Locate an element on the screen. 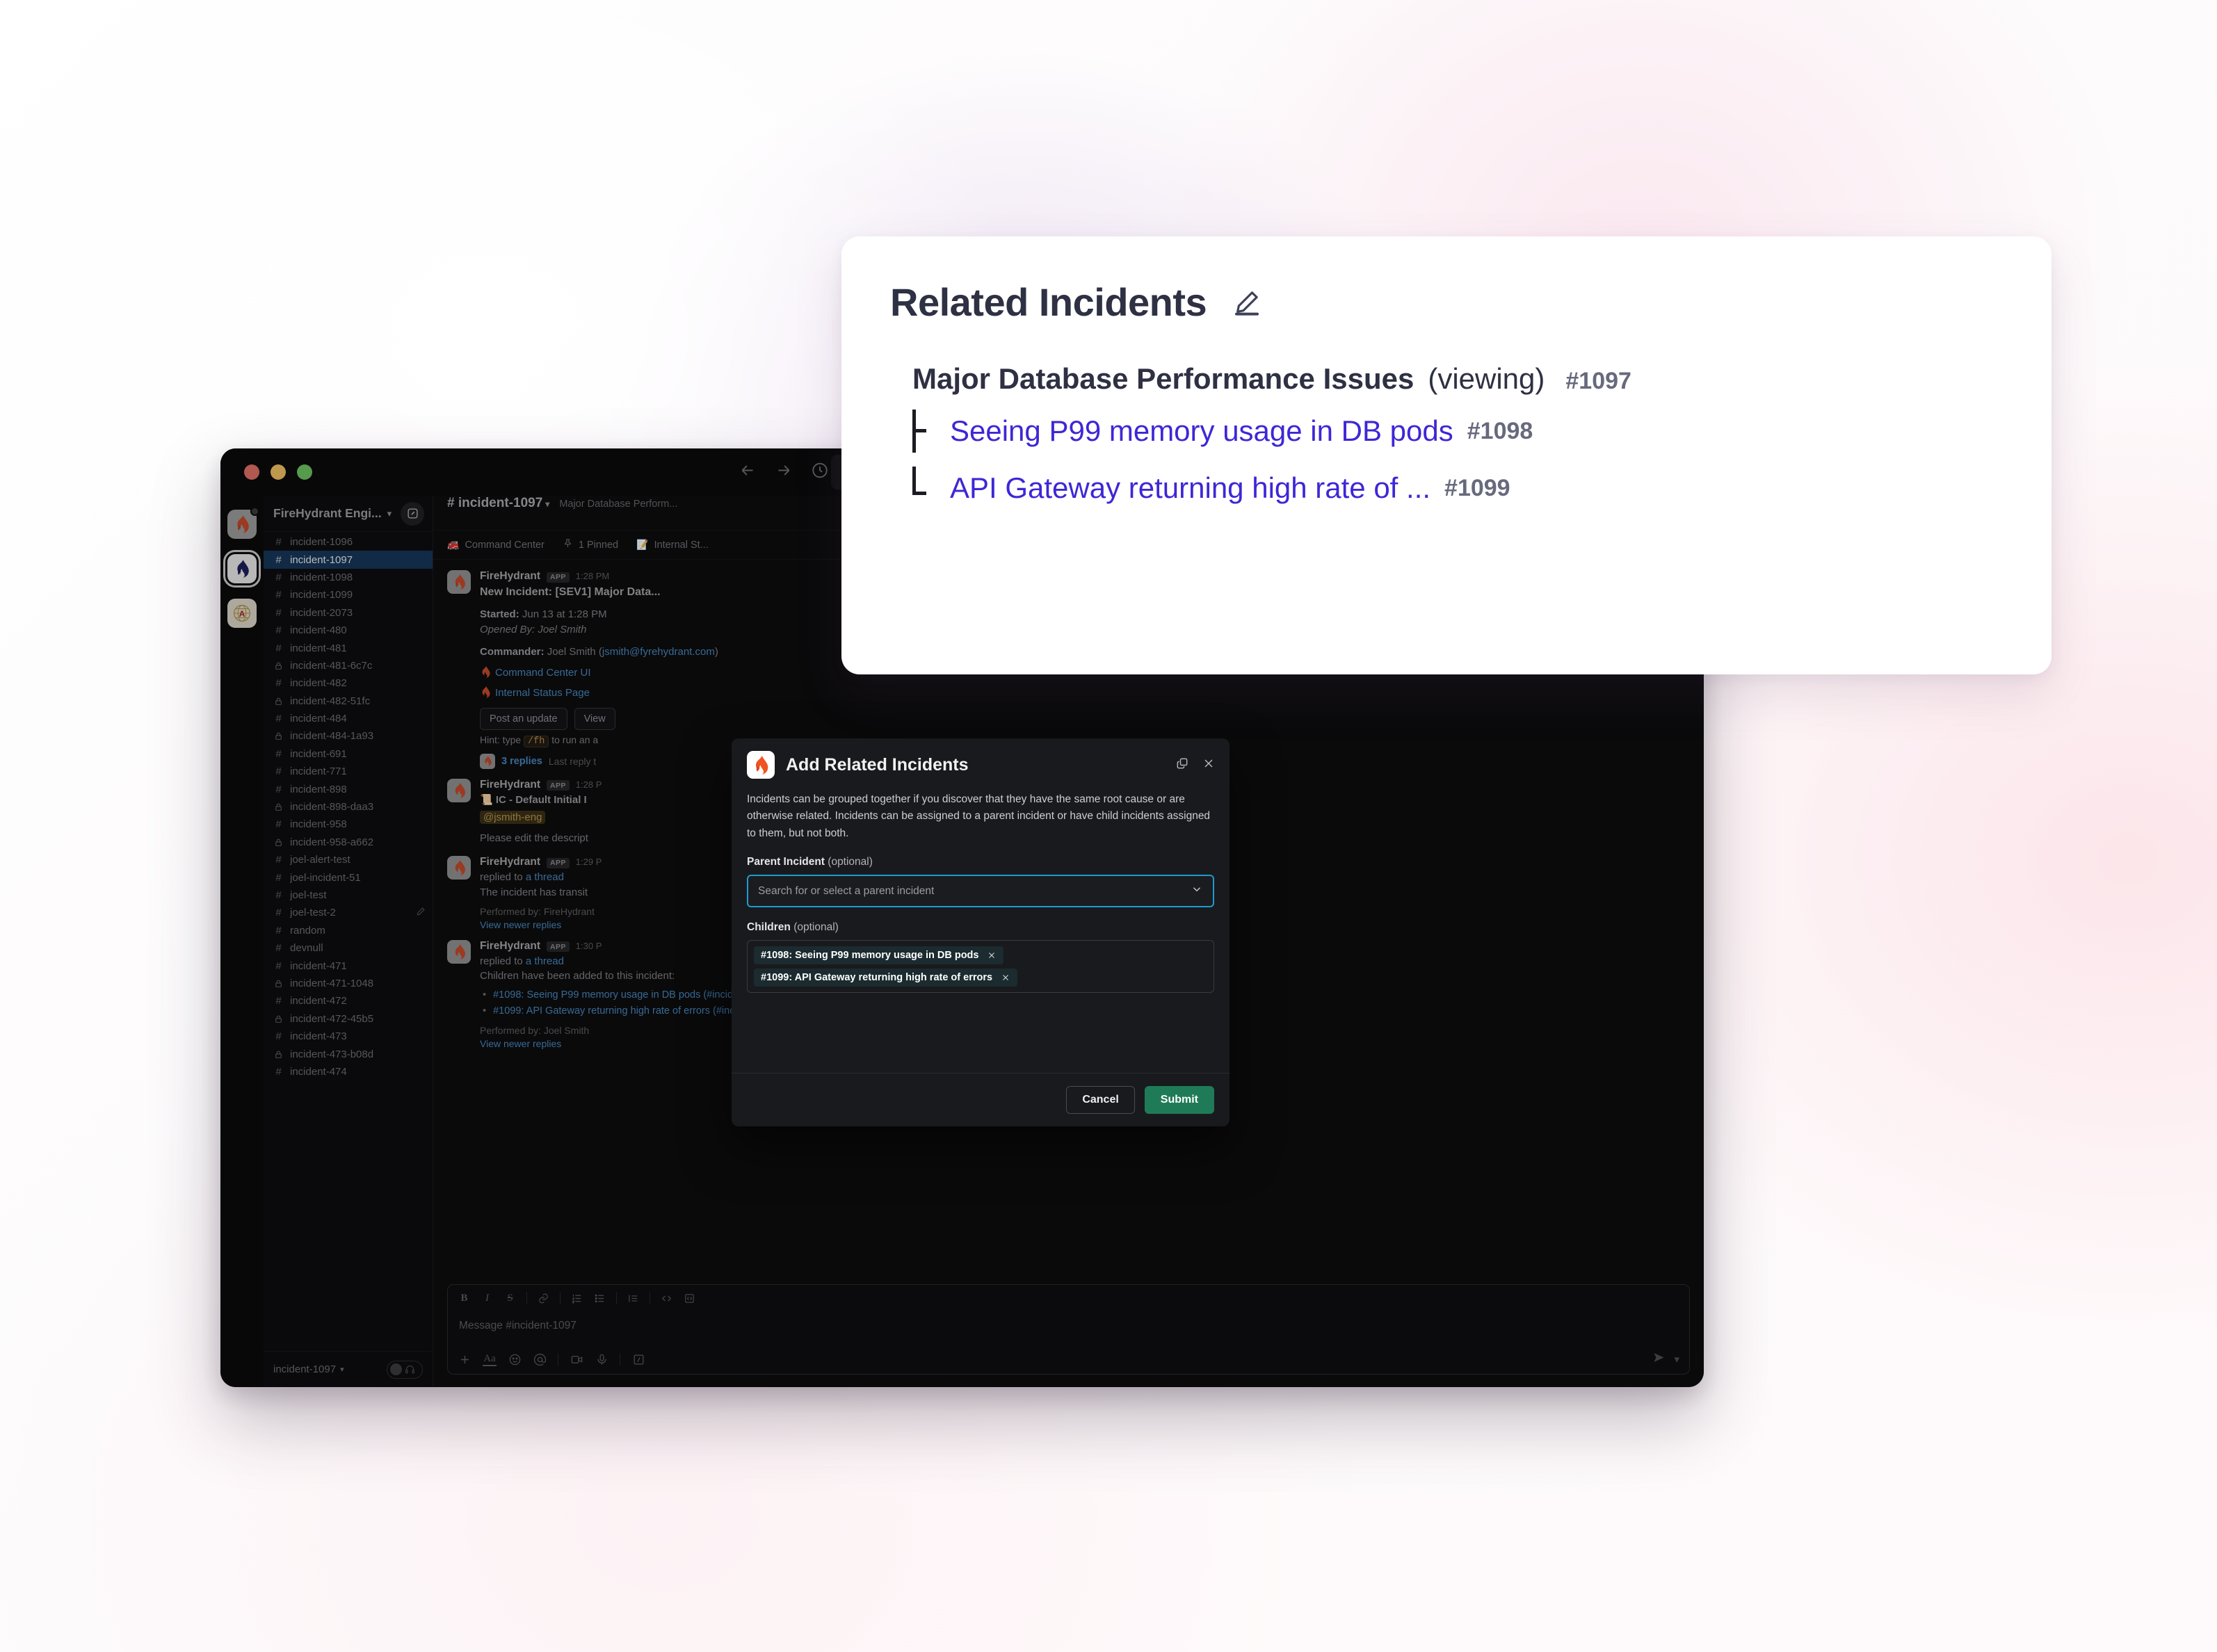 This screenshot has width=2217, height=1652. sidebar-channel-incident-481-6c7c: incident-481-6c7c is located at coordinates (348, 665).